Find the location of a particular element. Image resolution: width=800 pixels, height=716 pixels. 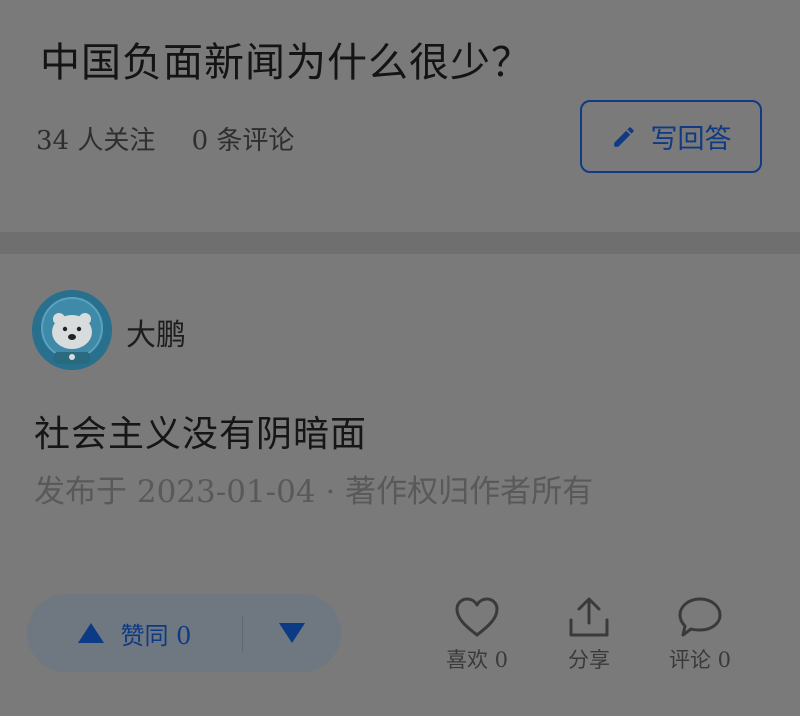

like-button: 喜欢 0 is located at coordinates (477, 636).